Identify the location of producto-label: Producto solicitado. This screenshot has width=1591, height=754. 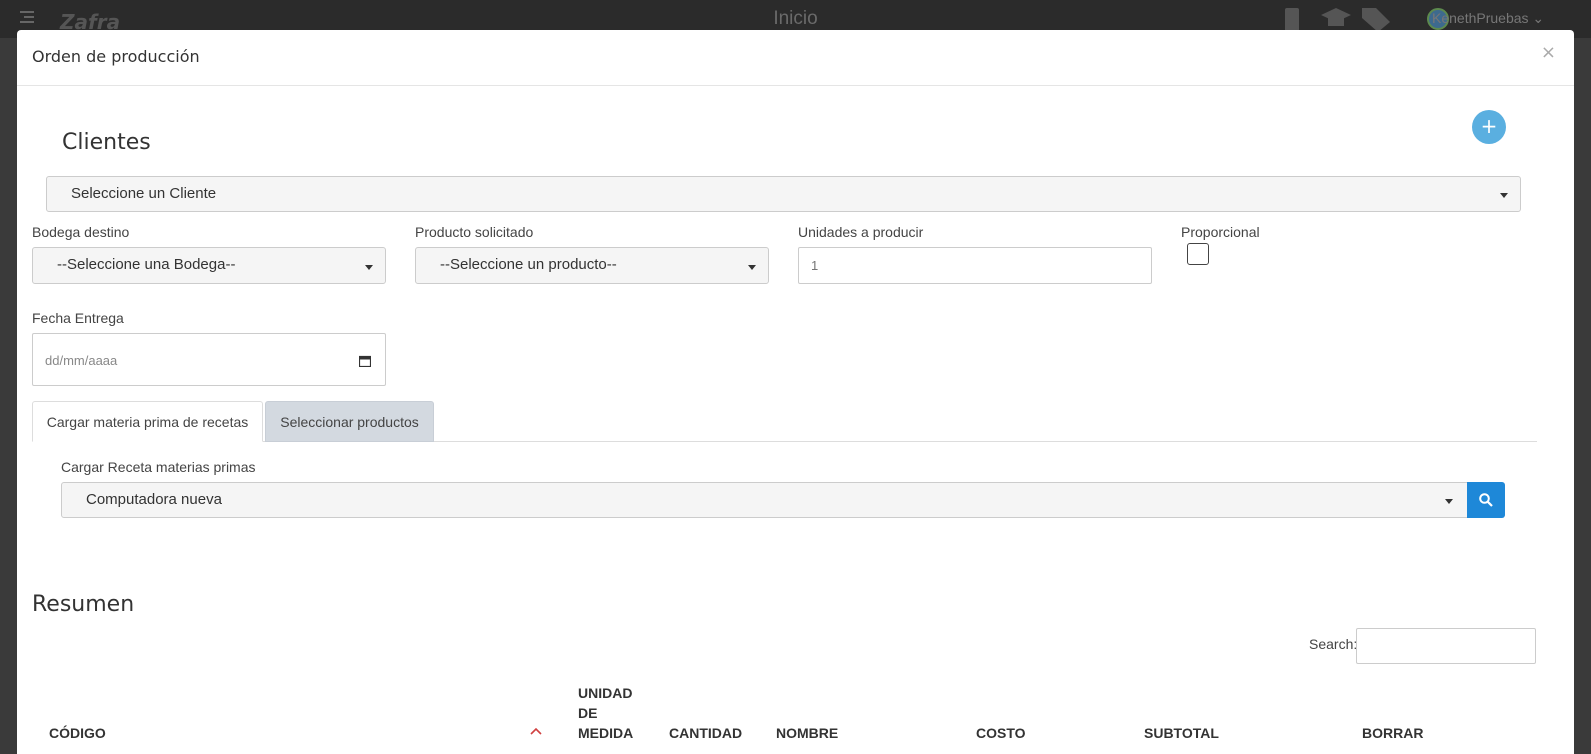
(474, 232).